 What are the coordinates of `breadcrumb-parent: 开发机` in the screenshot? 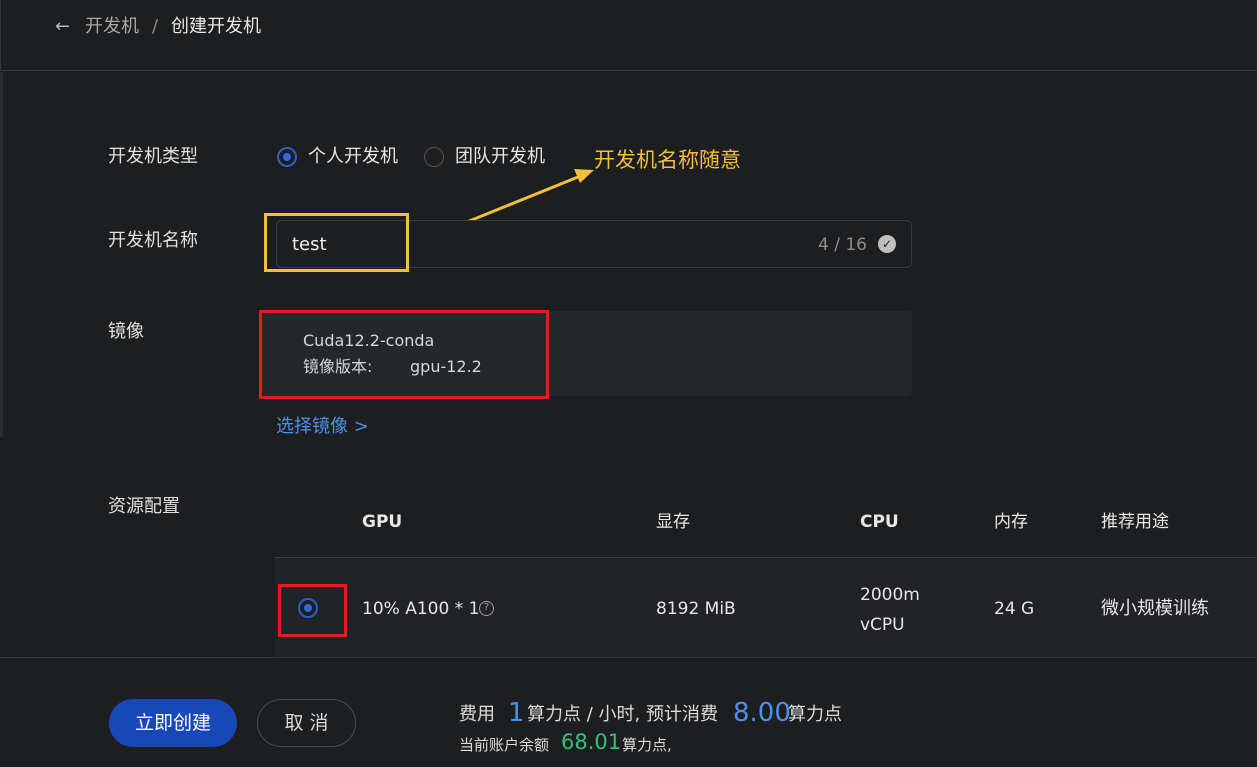 It's located at (112, 27).